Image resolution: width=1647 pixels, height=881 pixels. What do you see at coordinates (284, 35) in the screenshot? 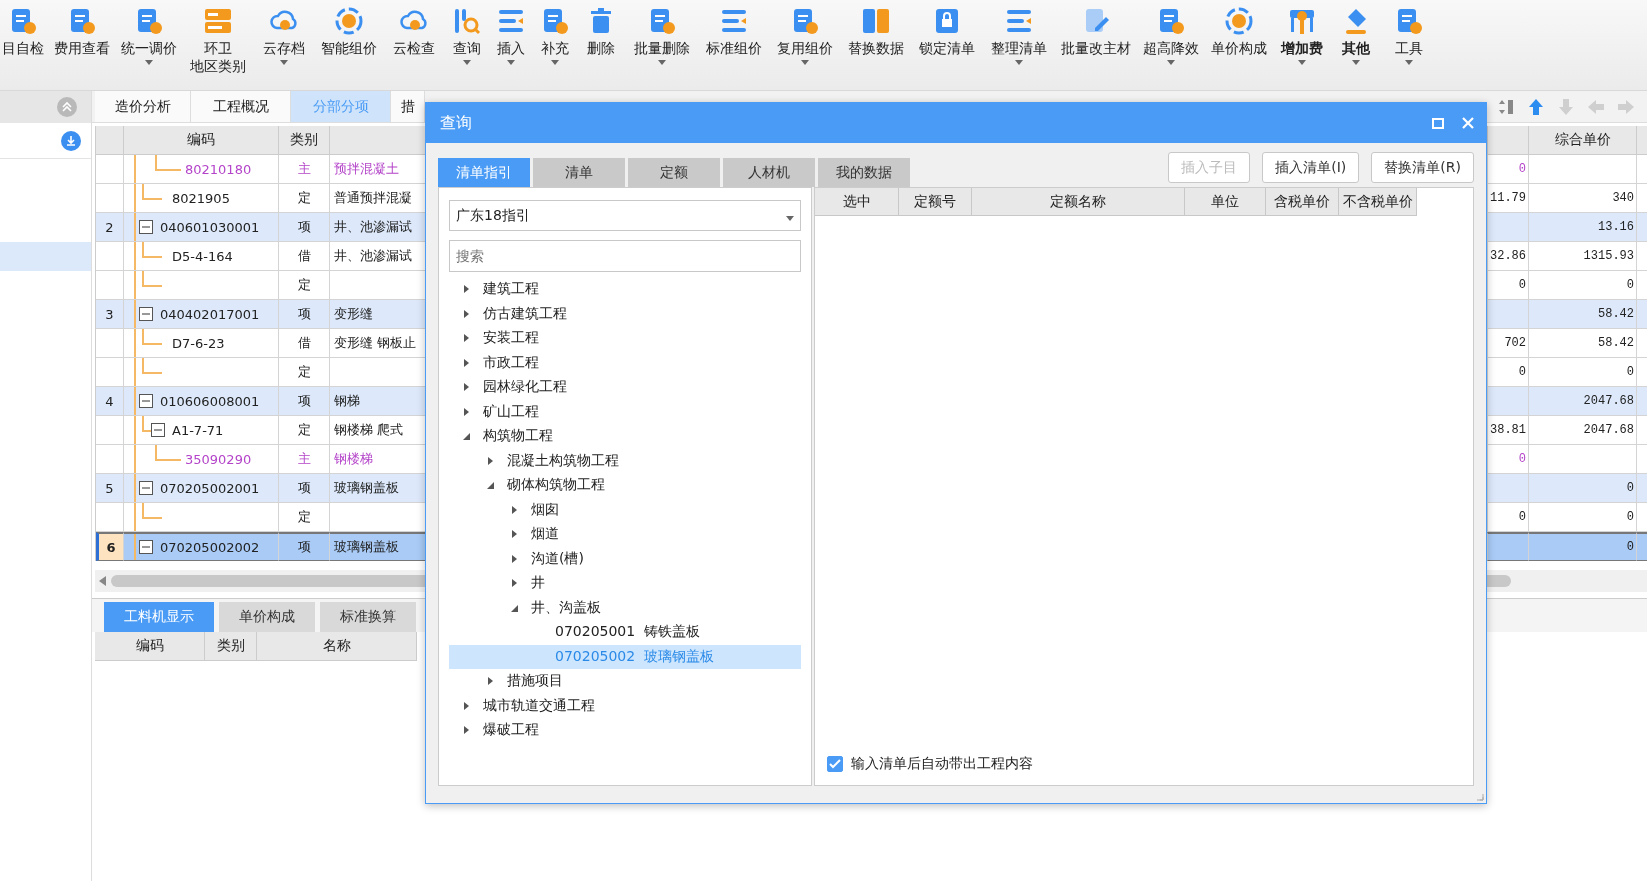
I see `toolbar-button: 云存档` at bounding box center [284, 35].